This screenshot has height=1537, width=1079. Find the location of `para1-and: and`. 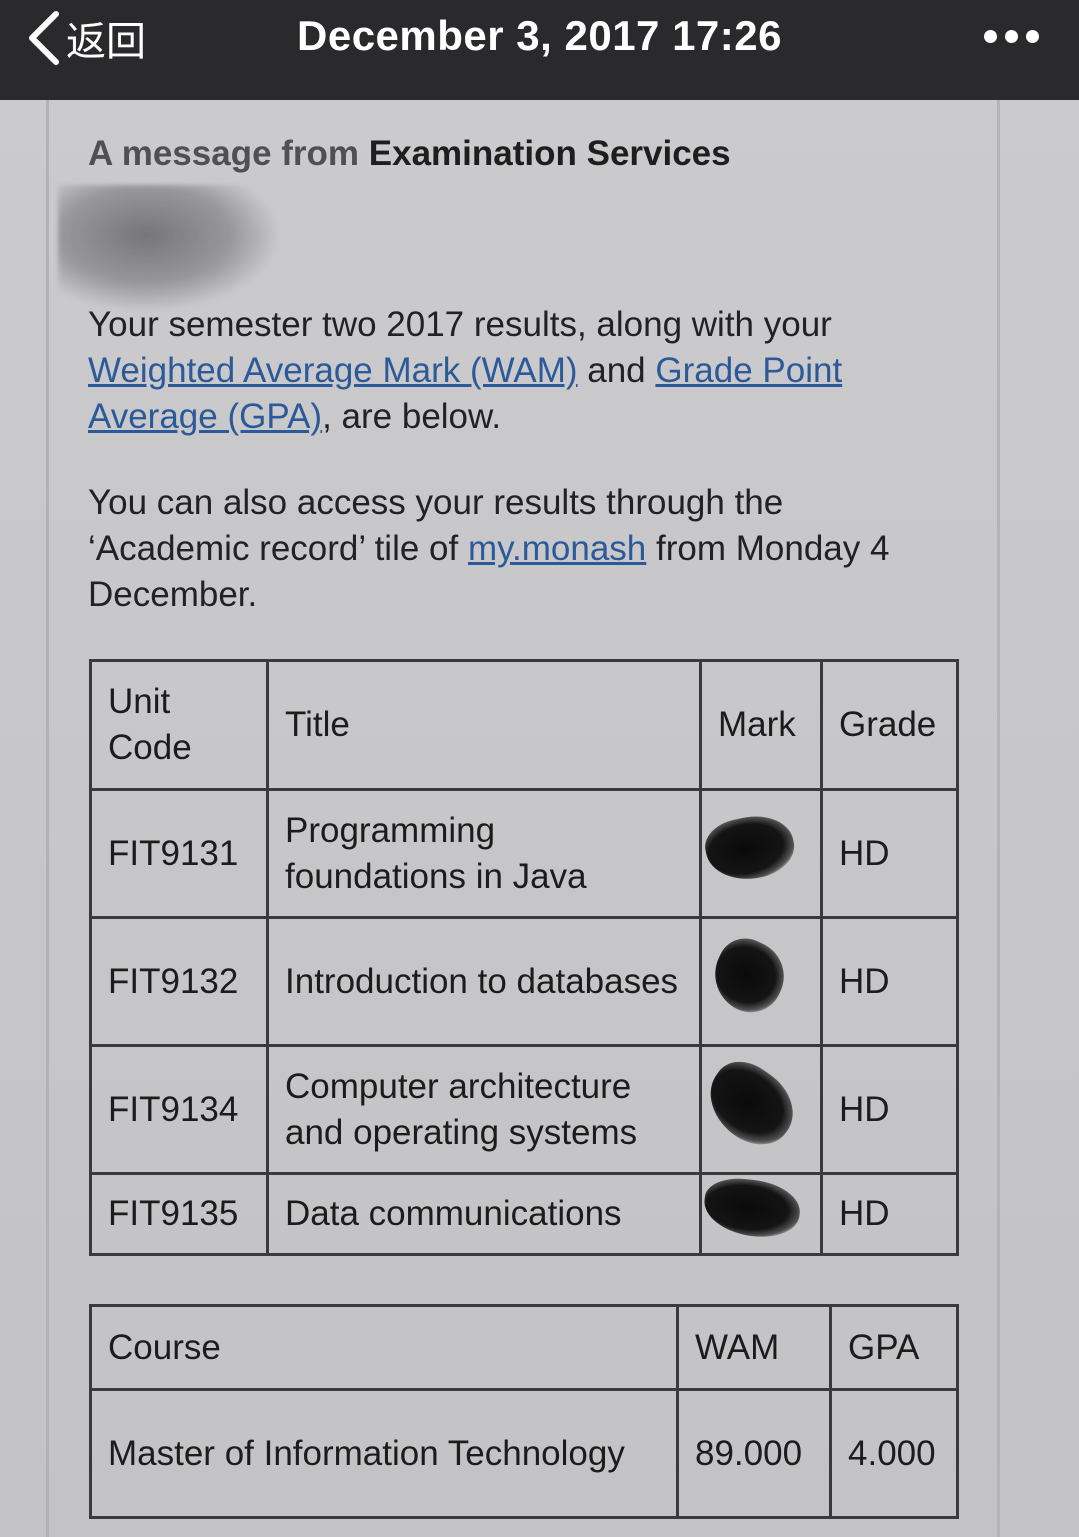

para1-and: and is located at coordinates (616, 370).